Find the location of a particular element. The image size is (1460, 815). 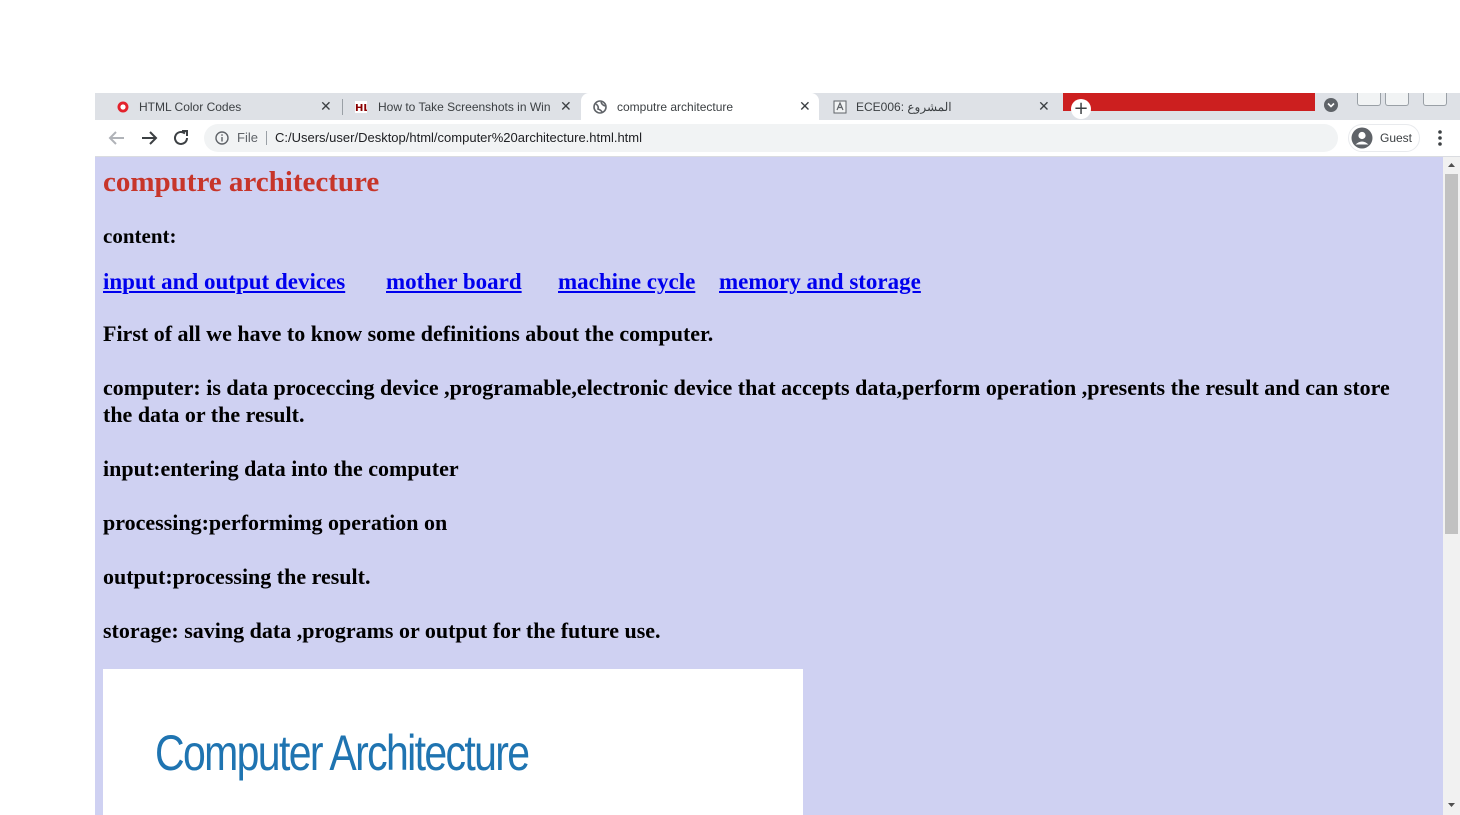

opera-circle-icon is located at coordinates (123, 107).